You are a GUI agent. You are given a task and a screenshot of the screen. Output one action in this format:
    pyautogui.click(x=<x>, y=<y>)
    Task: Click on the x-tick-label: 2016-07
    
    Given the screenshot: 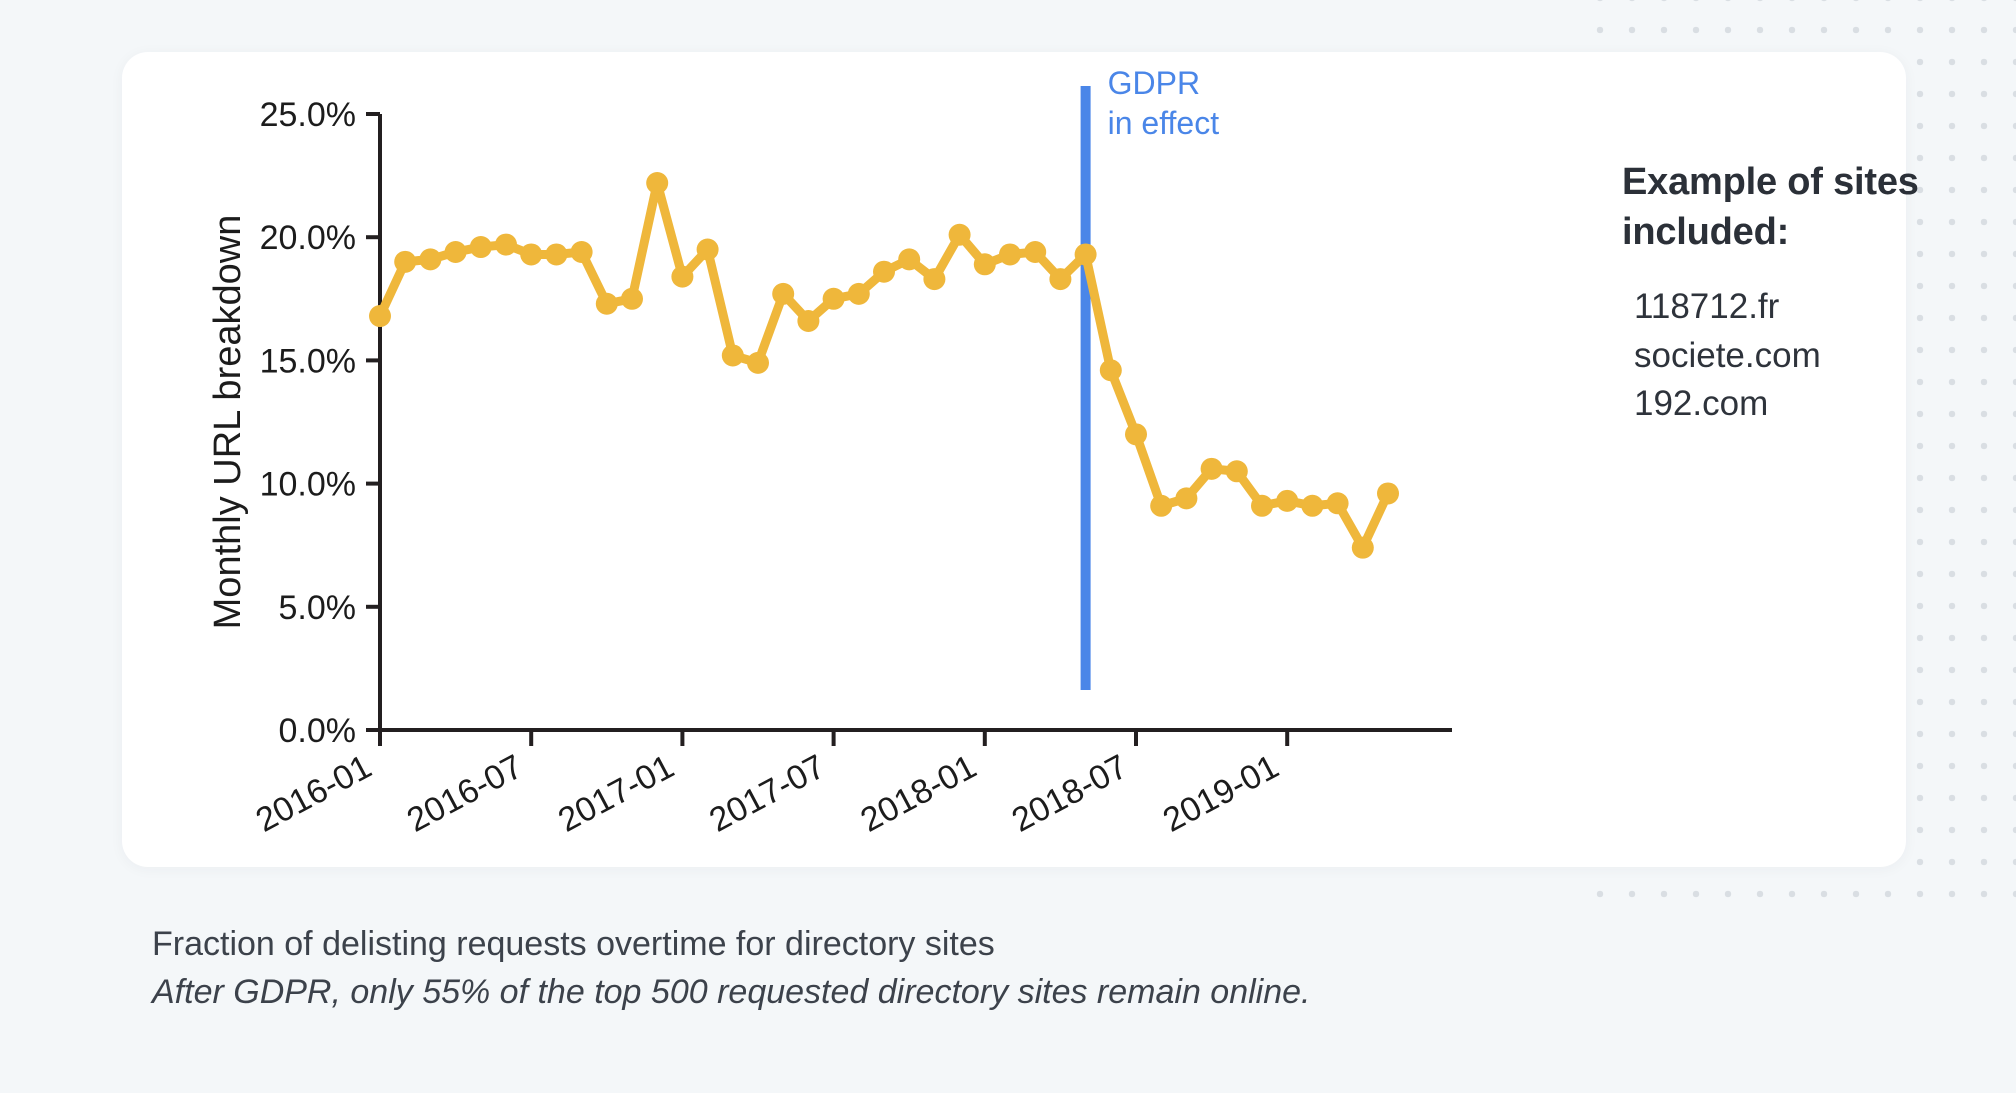 What is the action you would take?
    pyautogui.click(x=465, y=794)
    